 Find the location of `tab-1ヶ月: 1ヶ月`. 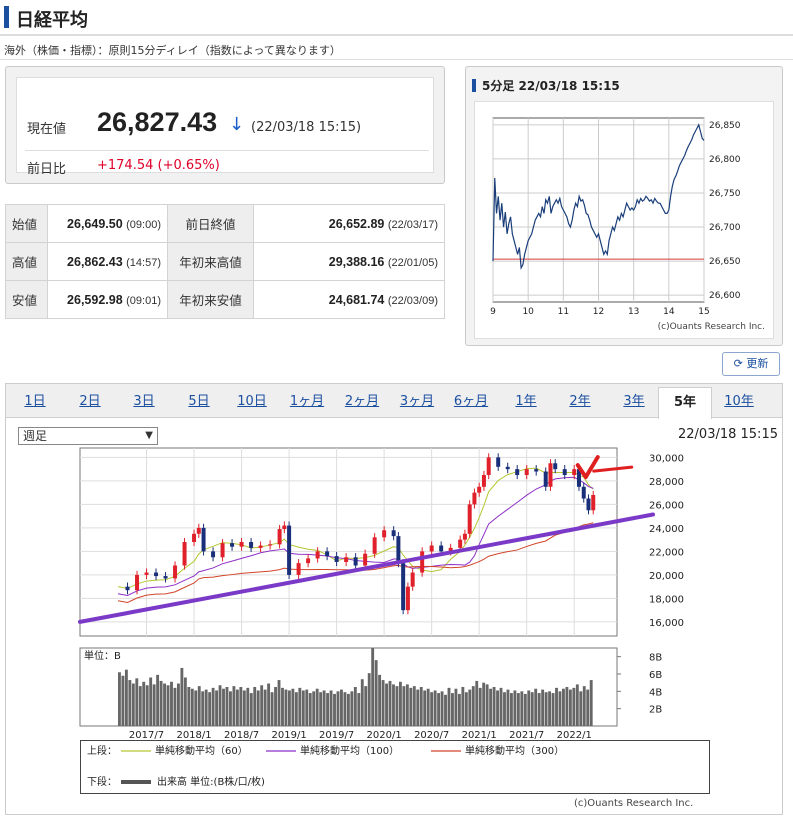

tab-1ヶ月: 1ヶ月 is located at coordinates (307, 404).